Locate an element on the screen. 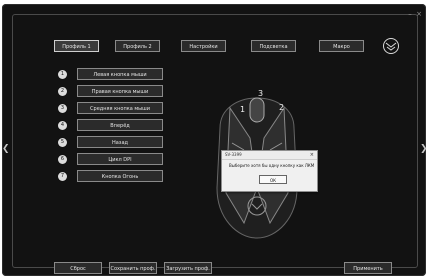 The width and height of the screenshot is (430, 279). assignment-number-7: 7 is located at coordinates (62, 176).